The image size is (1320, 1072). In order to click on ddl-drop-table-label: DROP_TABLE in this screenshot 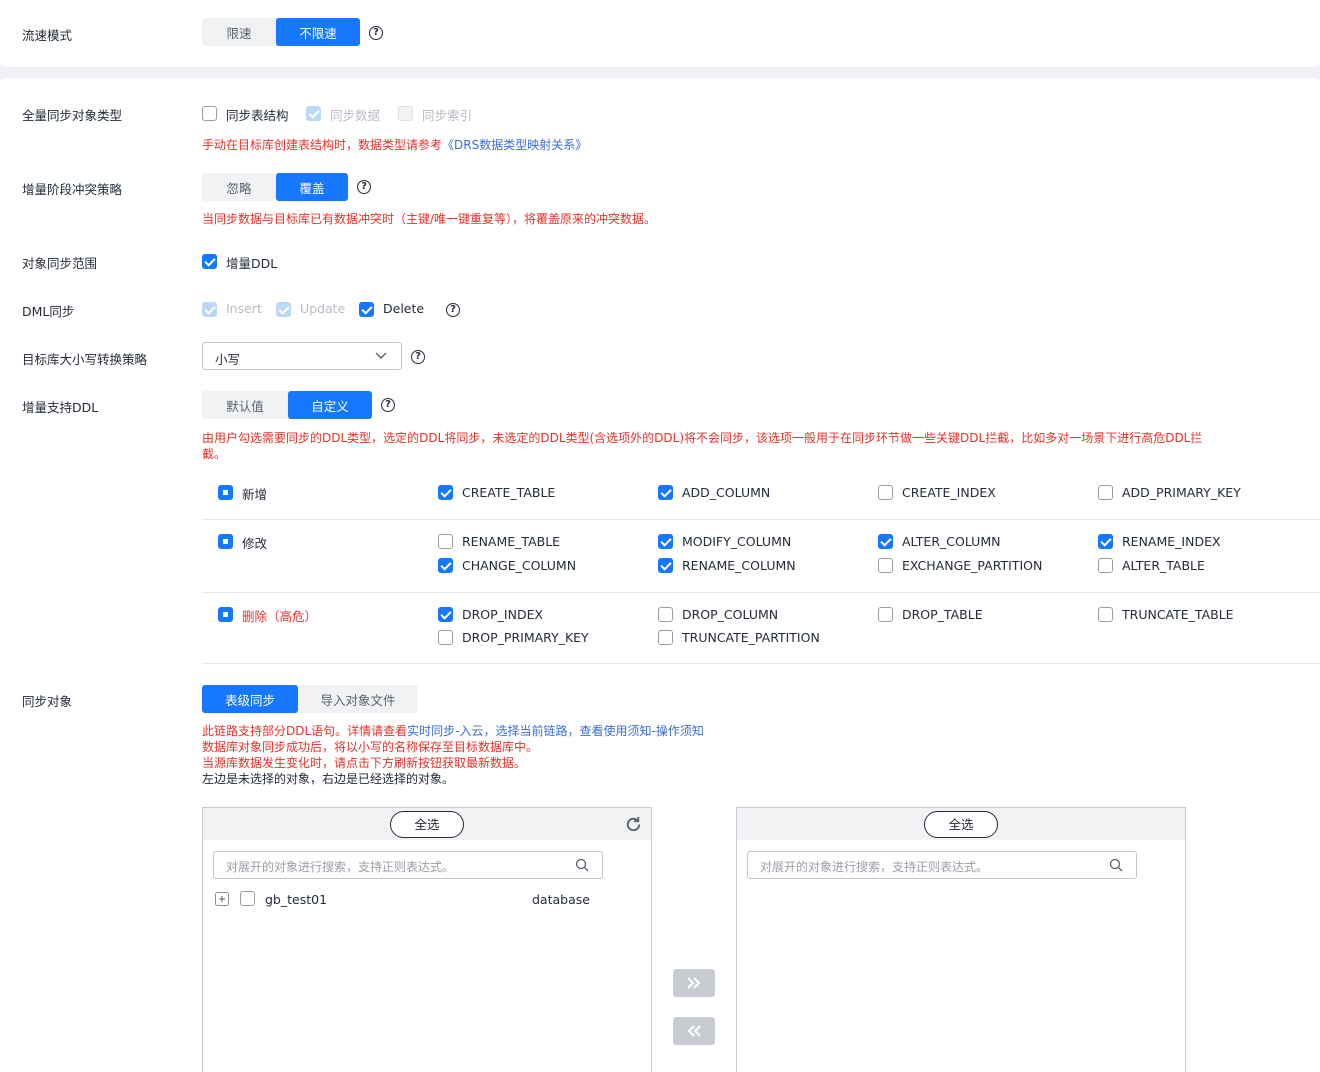, I will do `click(942, 614)`.